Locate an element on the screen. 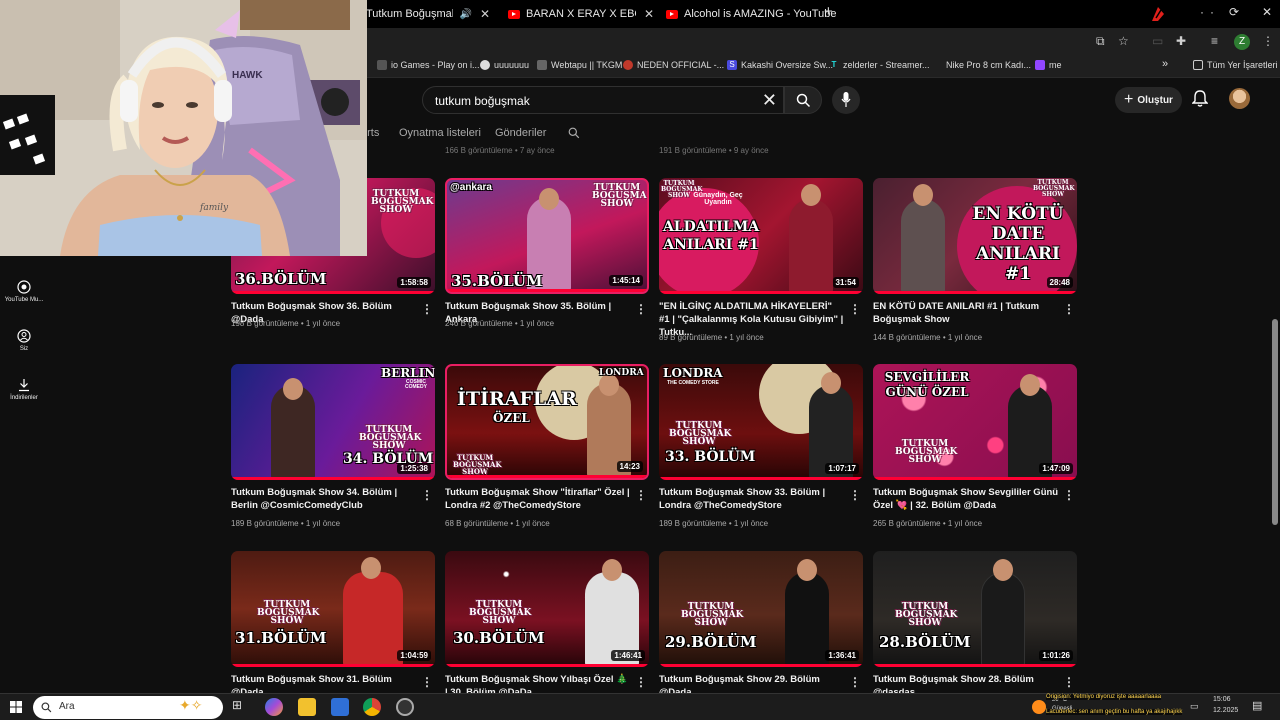  video-thumbnail: TUTKUM BOĞUŞMAK SHOW 28.BÖLÜM 1:01:26 is located at coordinates (975, 609).